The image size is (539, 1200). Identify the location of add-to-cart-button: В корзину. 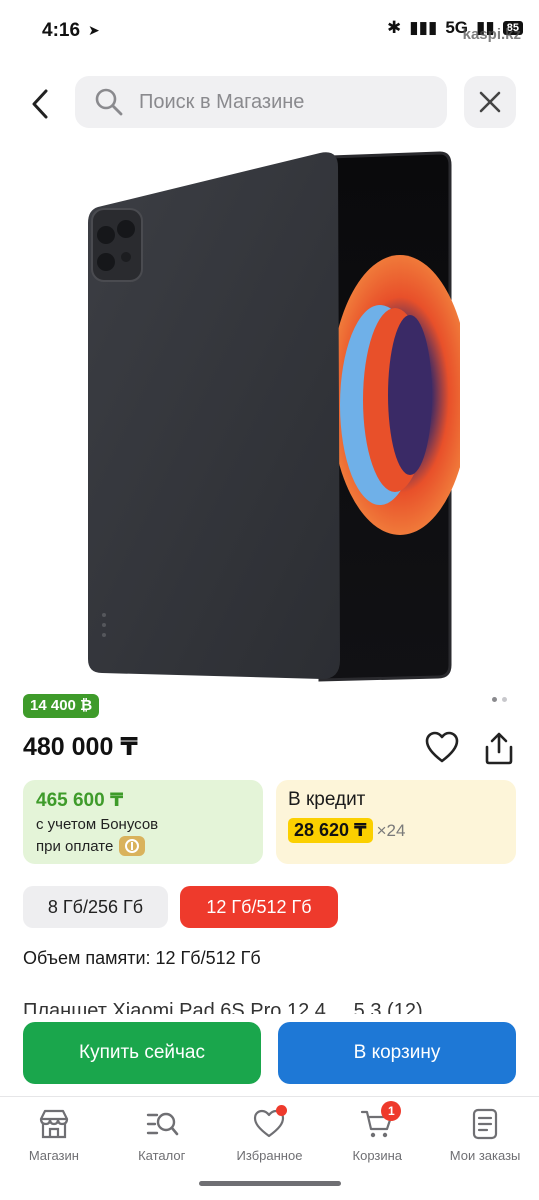
(397, 1053).